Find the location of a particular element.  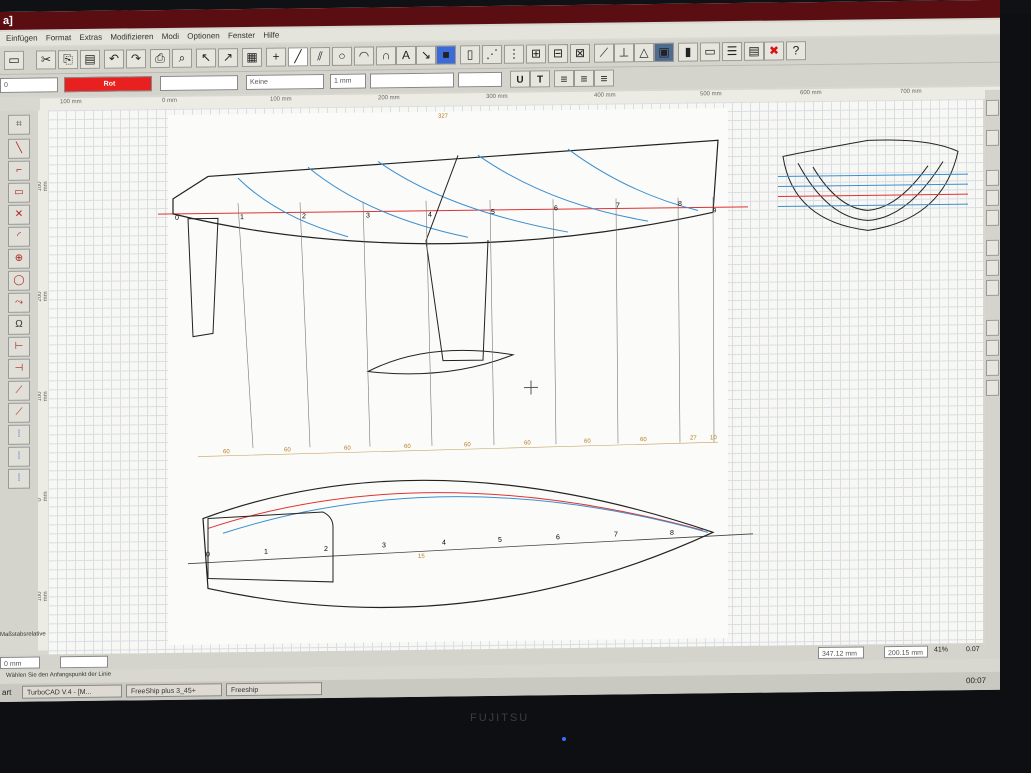

edit-tool-icon: ⟋ is located at coordinates (604, 53).